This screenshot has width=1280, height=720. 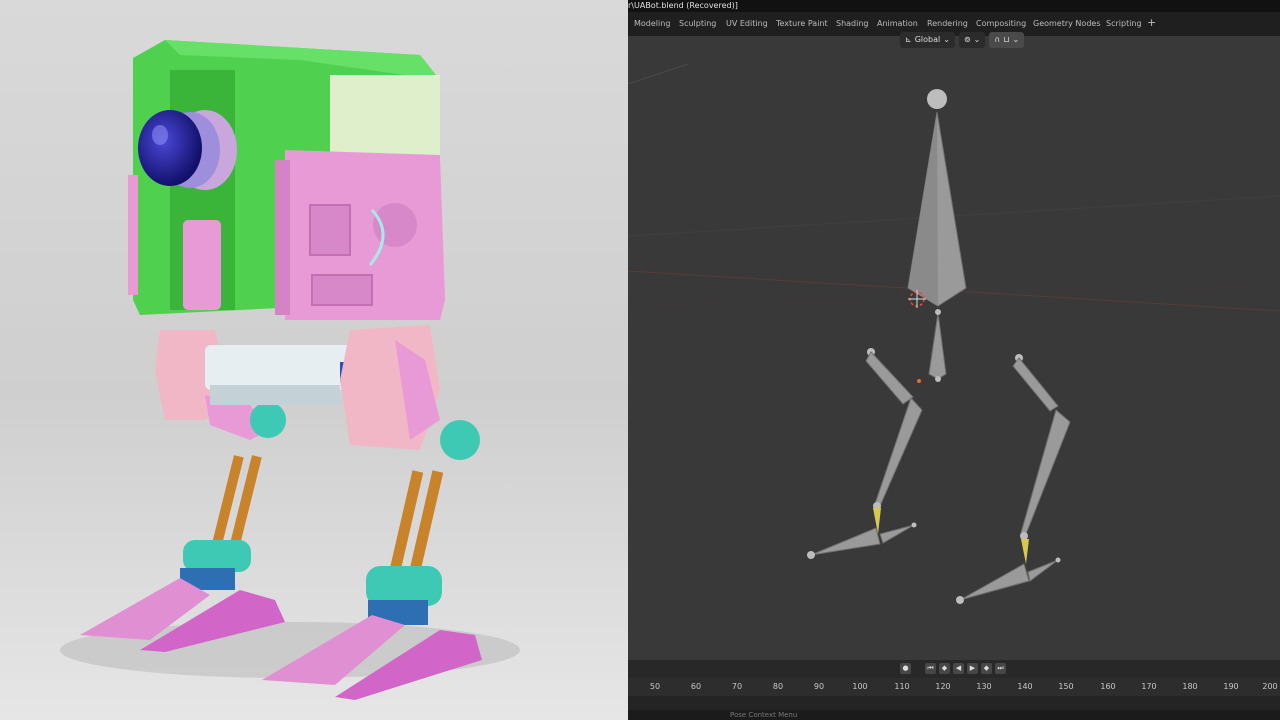 I want to click on tab-rendering: Rendering, so click(x=947, y=24).